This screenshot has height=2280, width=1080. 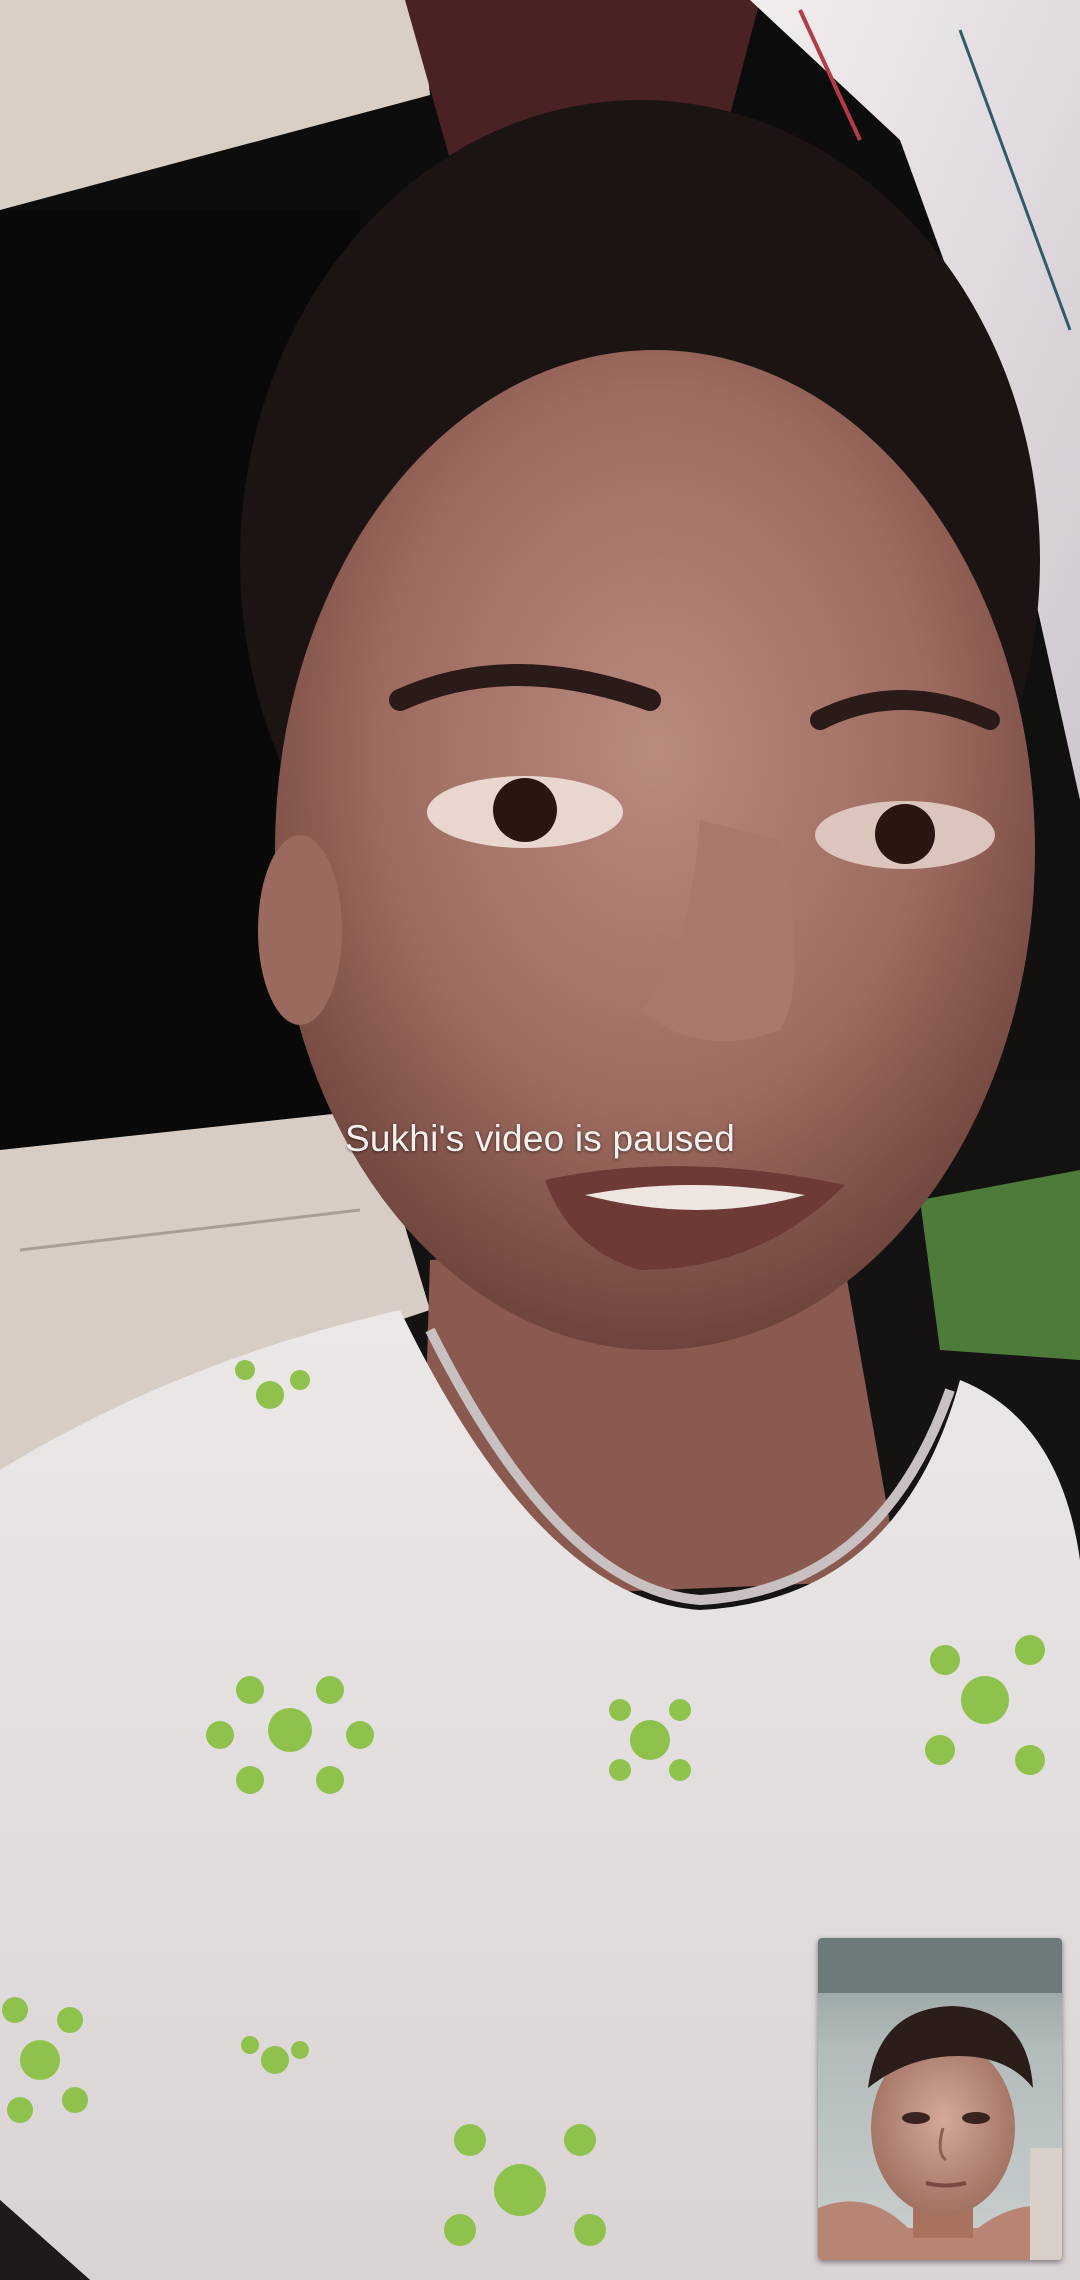 I want to click on self-view-image, so click(x=940, y=2099).